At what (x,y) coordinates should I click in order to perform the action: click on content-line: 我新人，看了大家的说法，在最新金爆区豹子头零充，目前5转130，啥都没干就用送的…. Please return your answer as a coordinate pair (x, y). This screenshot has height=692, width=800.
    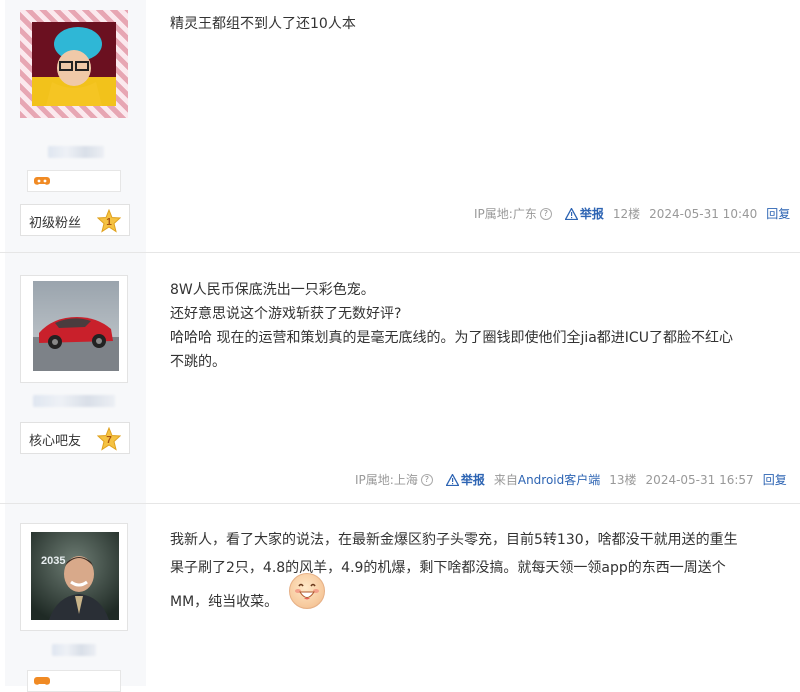
    Looking at the image, I should click on (454, 540).